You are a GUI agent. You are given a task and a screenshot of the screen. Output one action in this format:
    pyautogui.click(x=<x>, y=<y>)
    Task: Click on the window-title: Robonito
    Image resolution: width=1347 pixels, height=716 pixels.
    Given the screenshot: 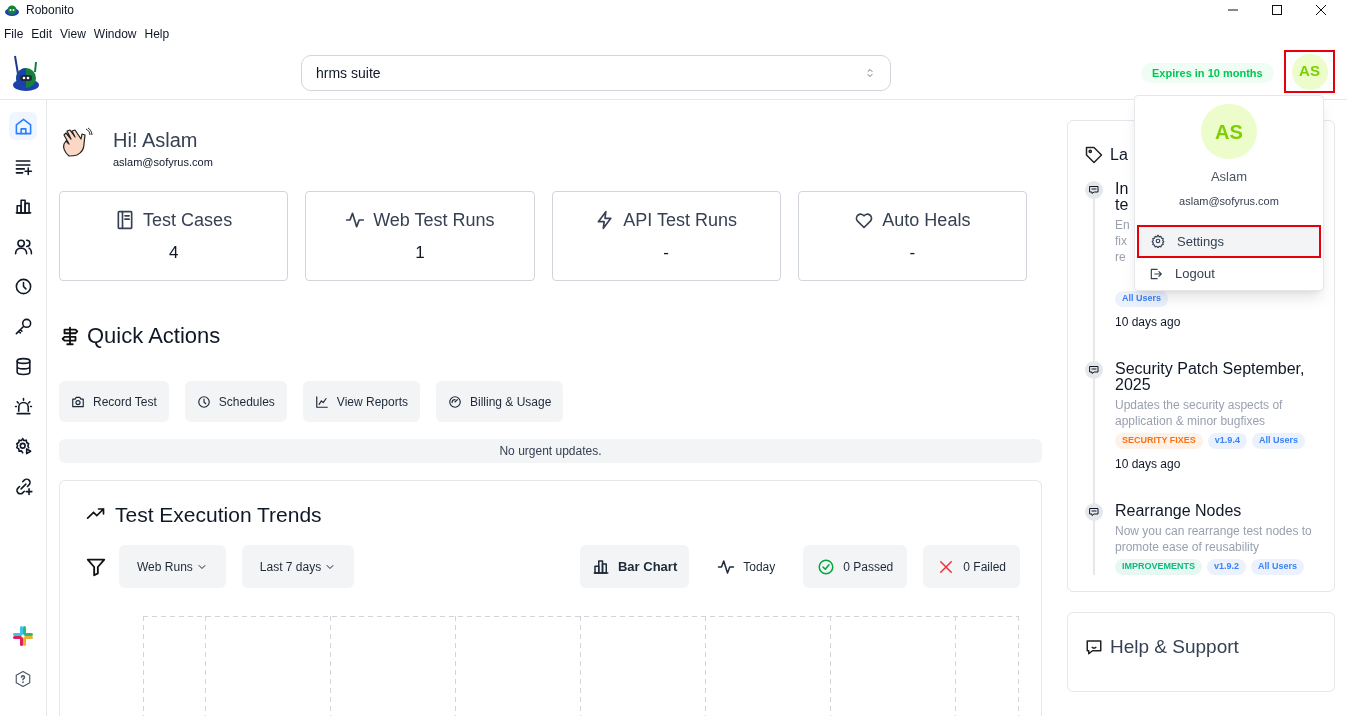 What is the action you would take?
    pyautogui.click(x=50, y=10)
    